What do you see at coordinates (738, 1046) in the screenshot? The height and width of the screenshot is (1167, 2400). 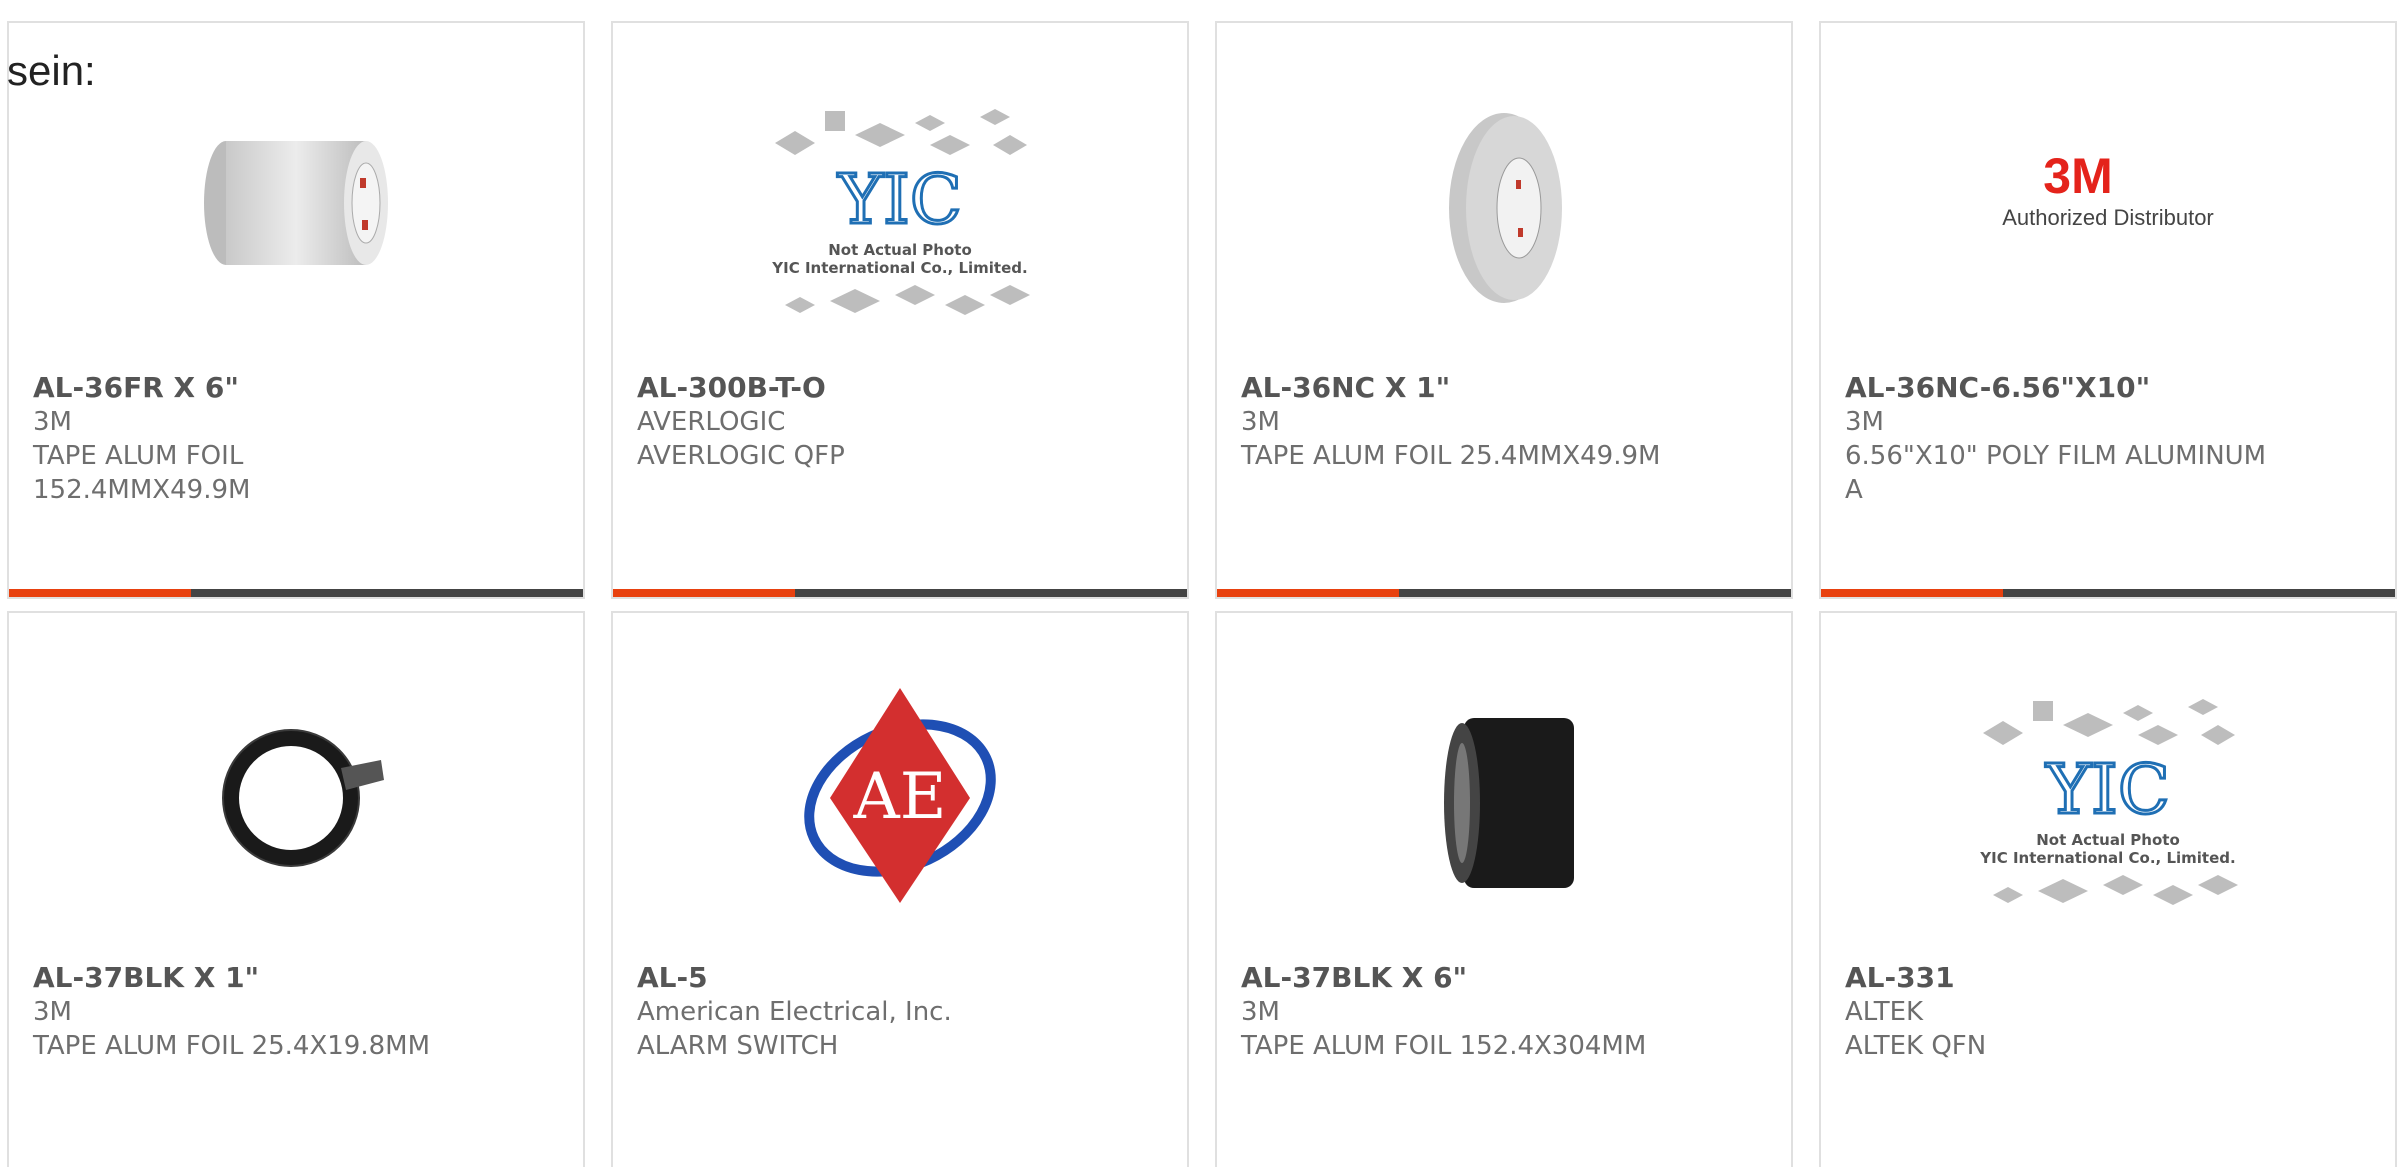 I see `description: ALARM SWITCH` at bounding box center [738, 1046].